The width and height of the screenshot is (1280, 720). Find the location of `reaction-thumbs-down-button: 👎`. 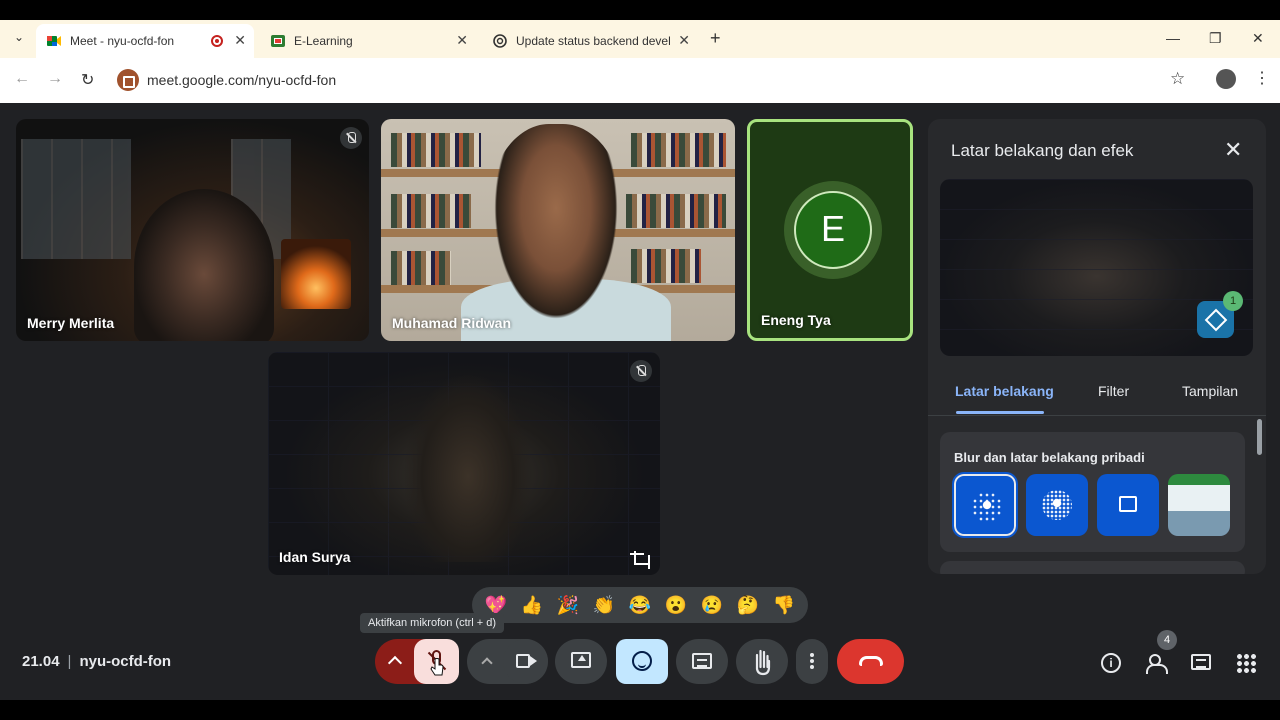

reaction-thumbs-down-button: 👎 is located at coordinates (784, 605).